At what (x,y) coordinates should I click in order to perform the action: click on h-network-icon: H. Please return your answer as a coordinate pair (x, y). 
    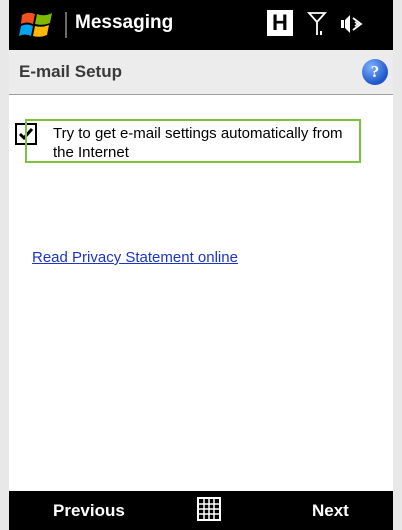
    Looking at the image, I should click on (280, 23).